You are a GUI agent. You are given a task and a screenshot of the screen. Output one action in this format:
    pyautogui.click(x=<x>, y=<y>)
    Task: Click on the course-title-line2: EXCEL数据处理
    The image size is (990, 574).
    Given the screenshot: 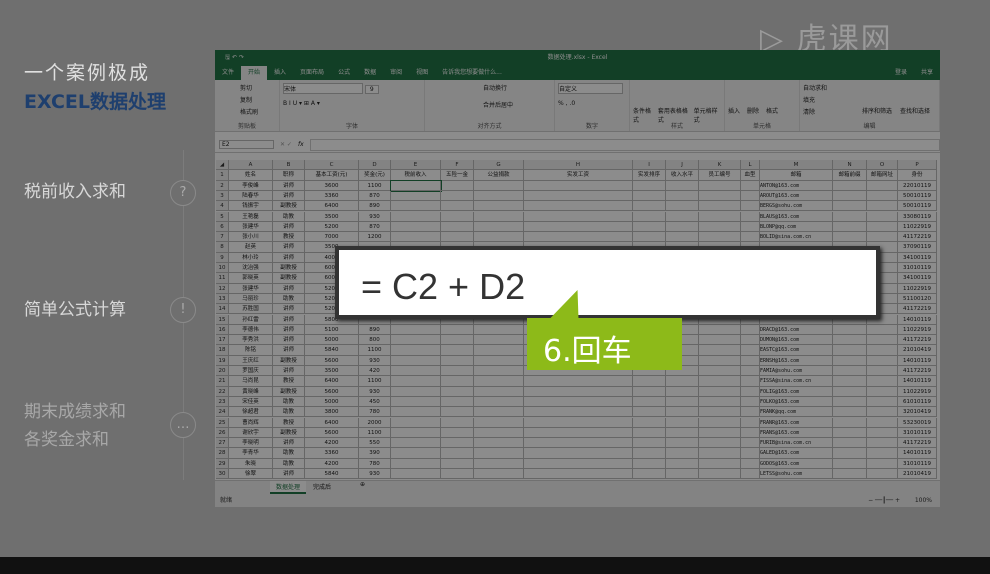 What is the action you would take?
    pyautogui.click(x=95, y=102)
    